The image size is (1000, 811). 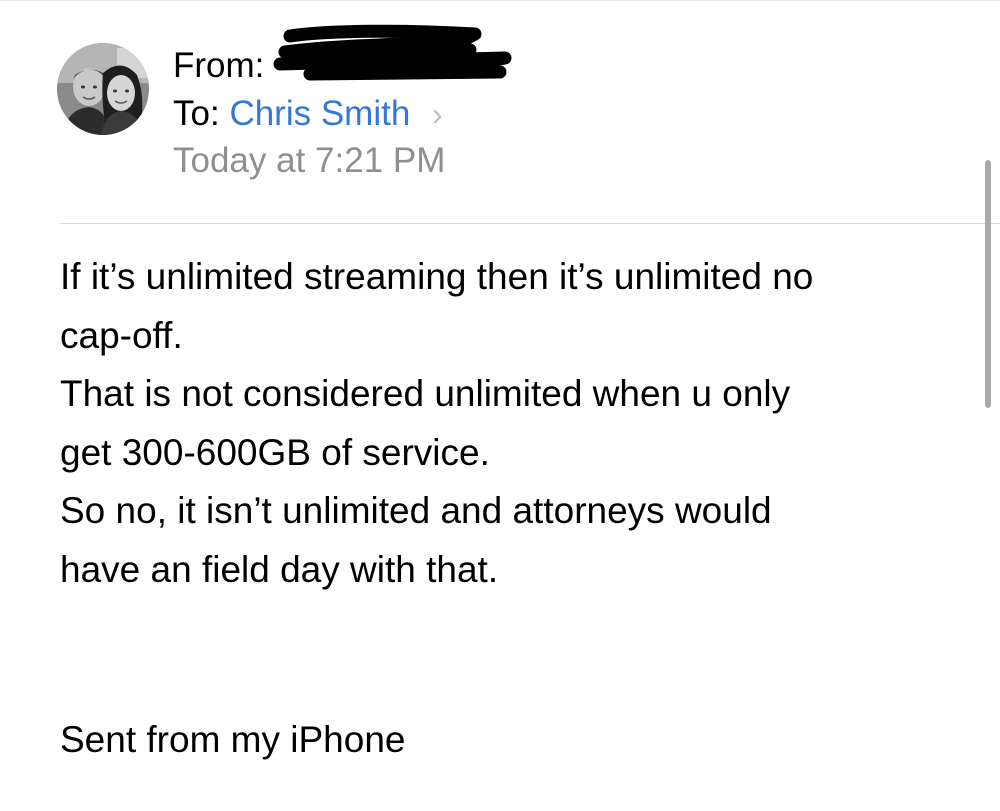 I want to click on body-line: get 300-600GB of service., so click(x=275, y=452).